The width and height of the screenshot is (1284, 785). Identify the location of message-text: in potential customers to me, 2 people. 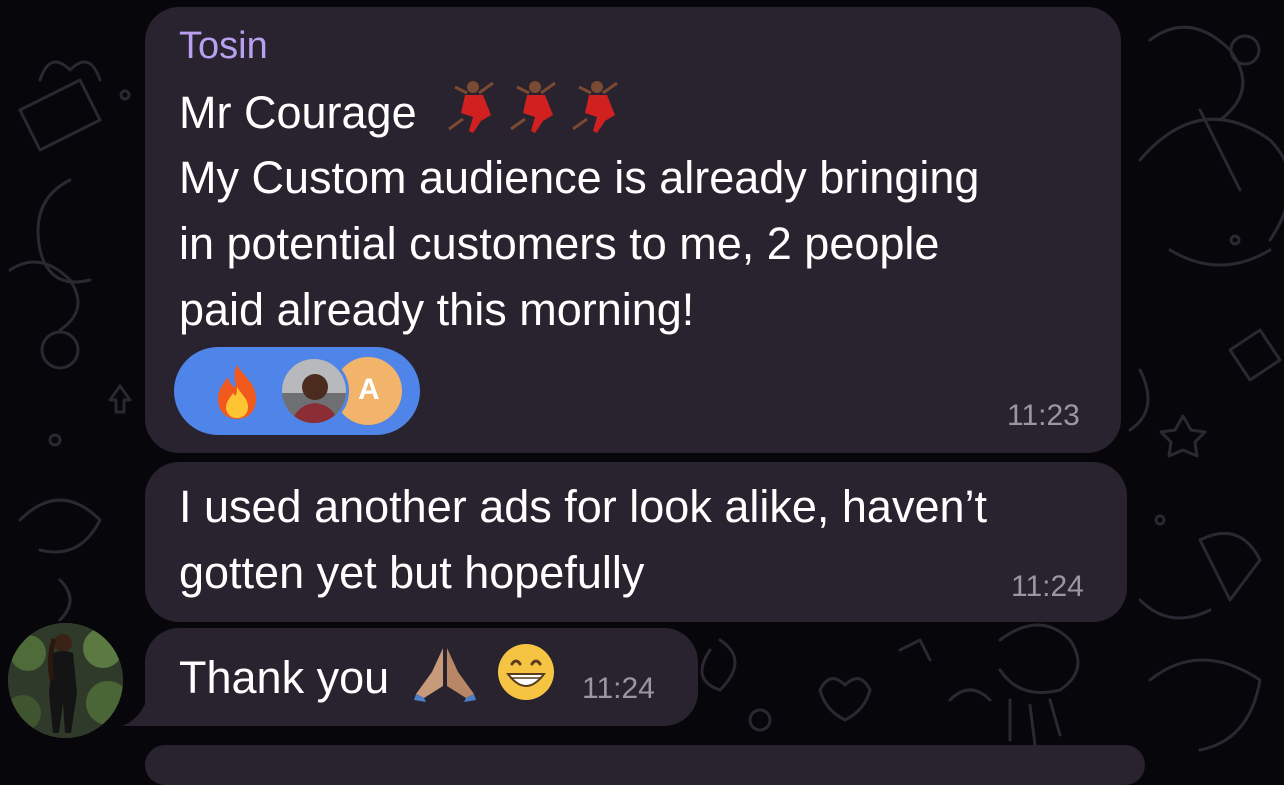
(559, 243).